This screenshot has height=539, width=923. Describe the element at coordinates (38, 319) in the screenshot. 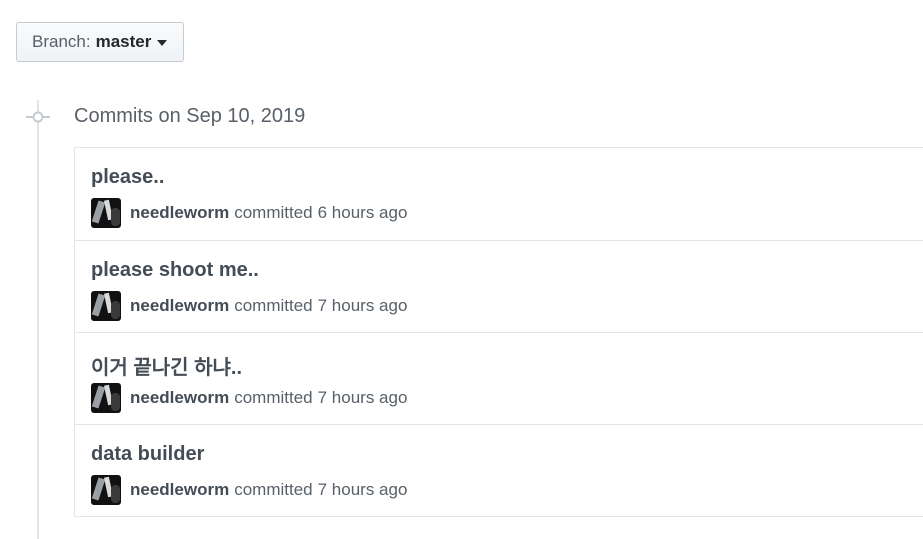

I see `timeline-line` at that location.